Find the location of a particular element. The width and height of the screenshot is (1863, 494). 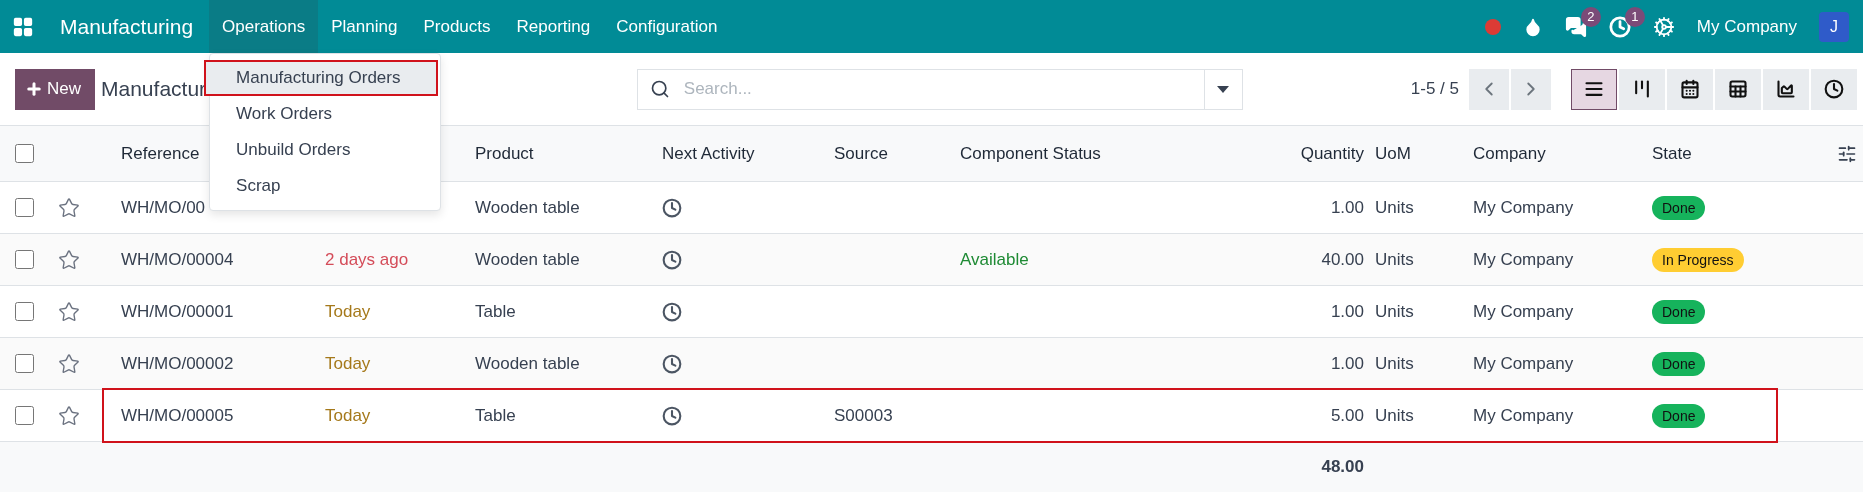

column-header: Product is located at coordinates (556, 153).